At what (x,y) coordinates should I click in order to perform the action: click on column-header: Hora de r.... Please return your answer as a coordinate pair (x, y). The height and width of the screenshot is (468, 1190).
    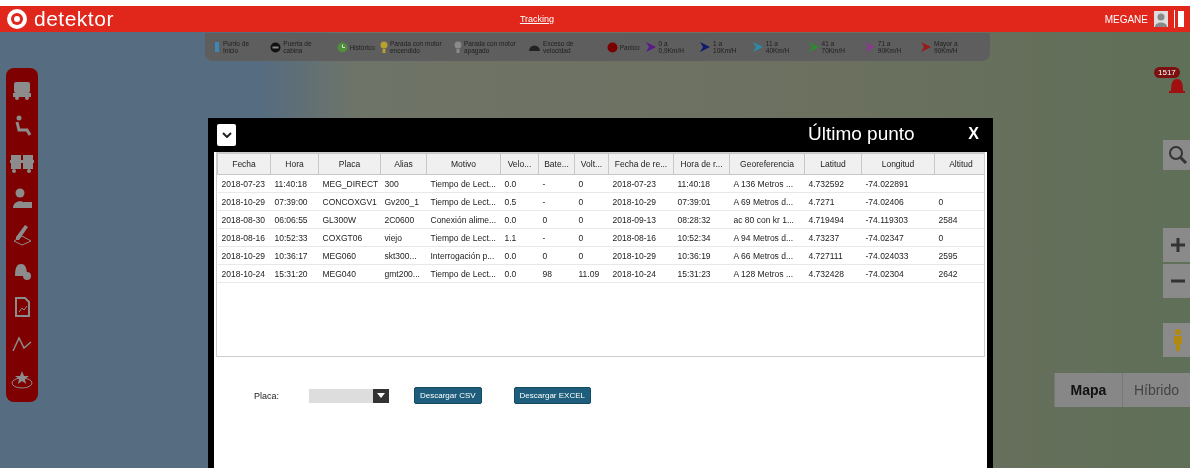
    Looking at the image, I should click on (701, 164).